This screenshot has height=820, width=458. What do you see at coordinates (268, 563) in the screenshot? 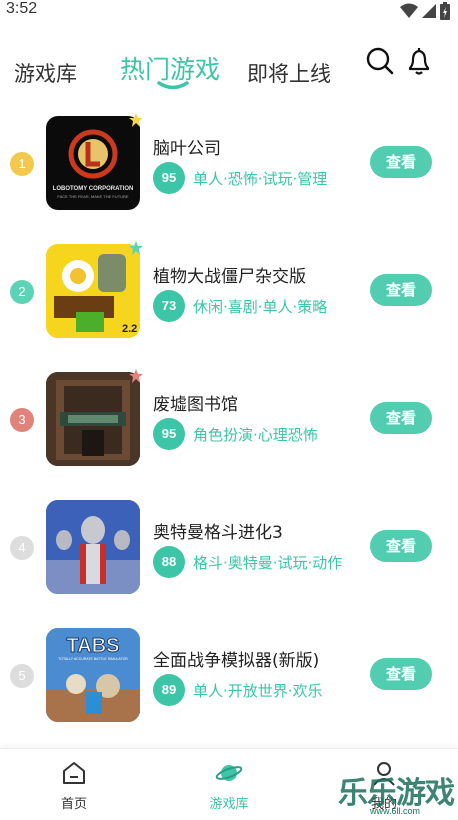
I see `game-tags: 格斗·奥特曼·试玩·动作` at bounding box center [268, 563].